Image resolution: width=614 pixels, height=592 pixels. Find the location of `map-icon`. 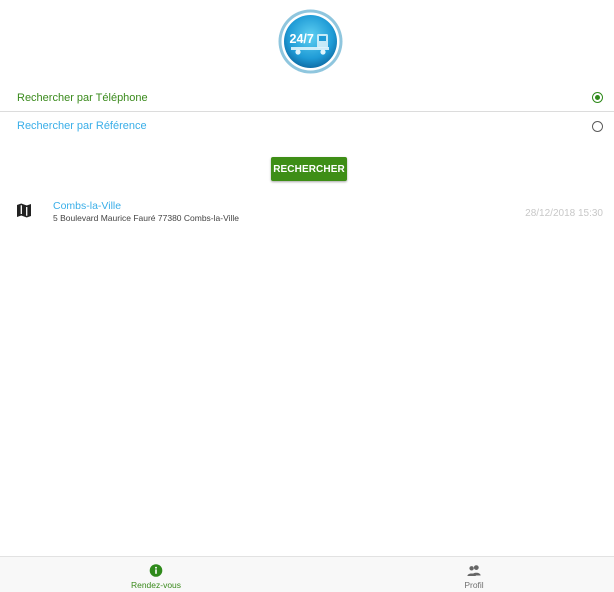

map-icon is located at coordinates (24, 210).